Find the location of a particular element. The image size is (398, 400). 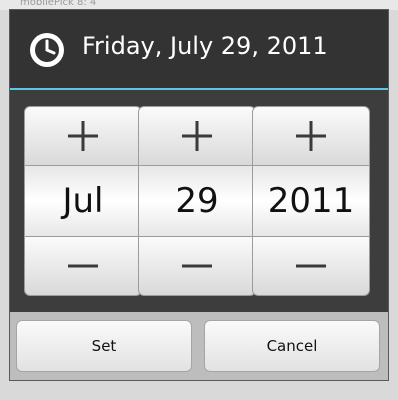

month-decrement-button is located at coordinates (83, 266).